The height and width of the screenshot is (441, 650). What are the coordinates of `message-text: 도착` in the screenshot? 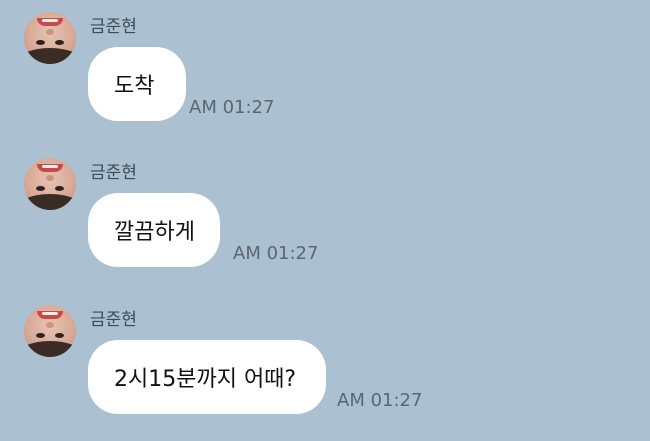 It's located at (134, 86).